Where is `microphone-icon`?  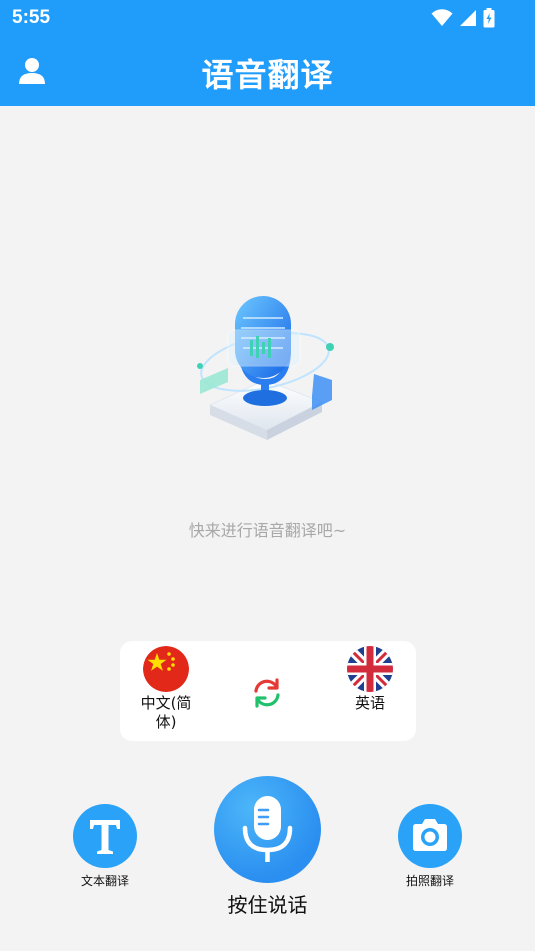 microphone-icon is located at coordinates (267, 829).